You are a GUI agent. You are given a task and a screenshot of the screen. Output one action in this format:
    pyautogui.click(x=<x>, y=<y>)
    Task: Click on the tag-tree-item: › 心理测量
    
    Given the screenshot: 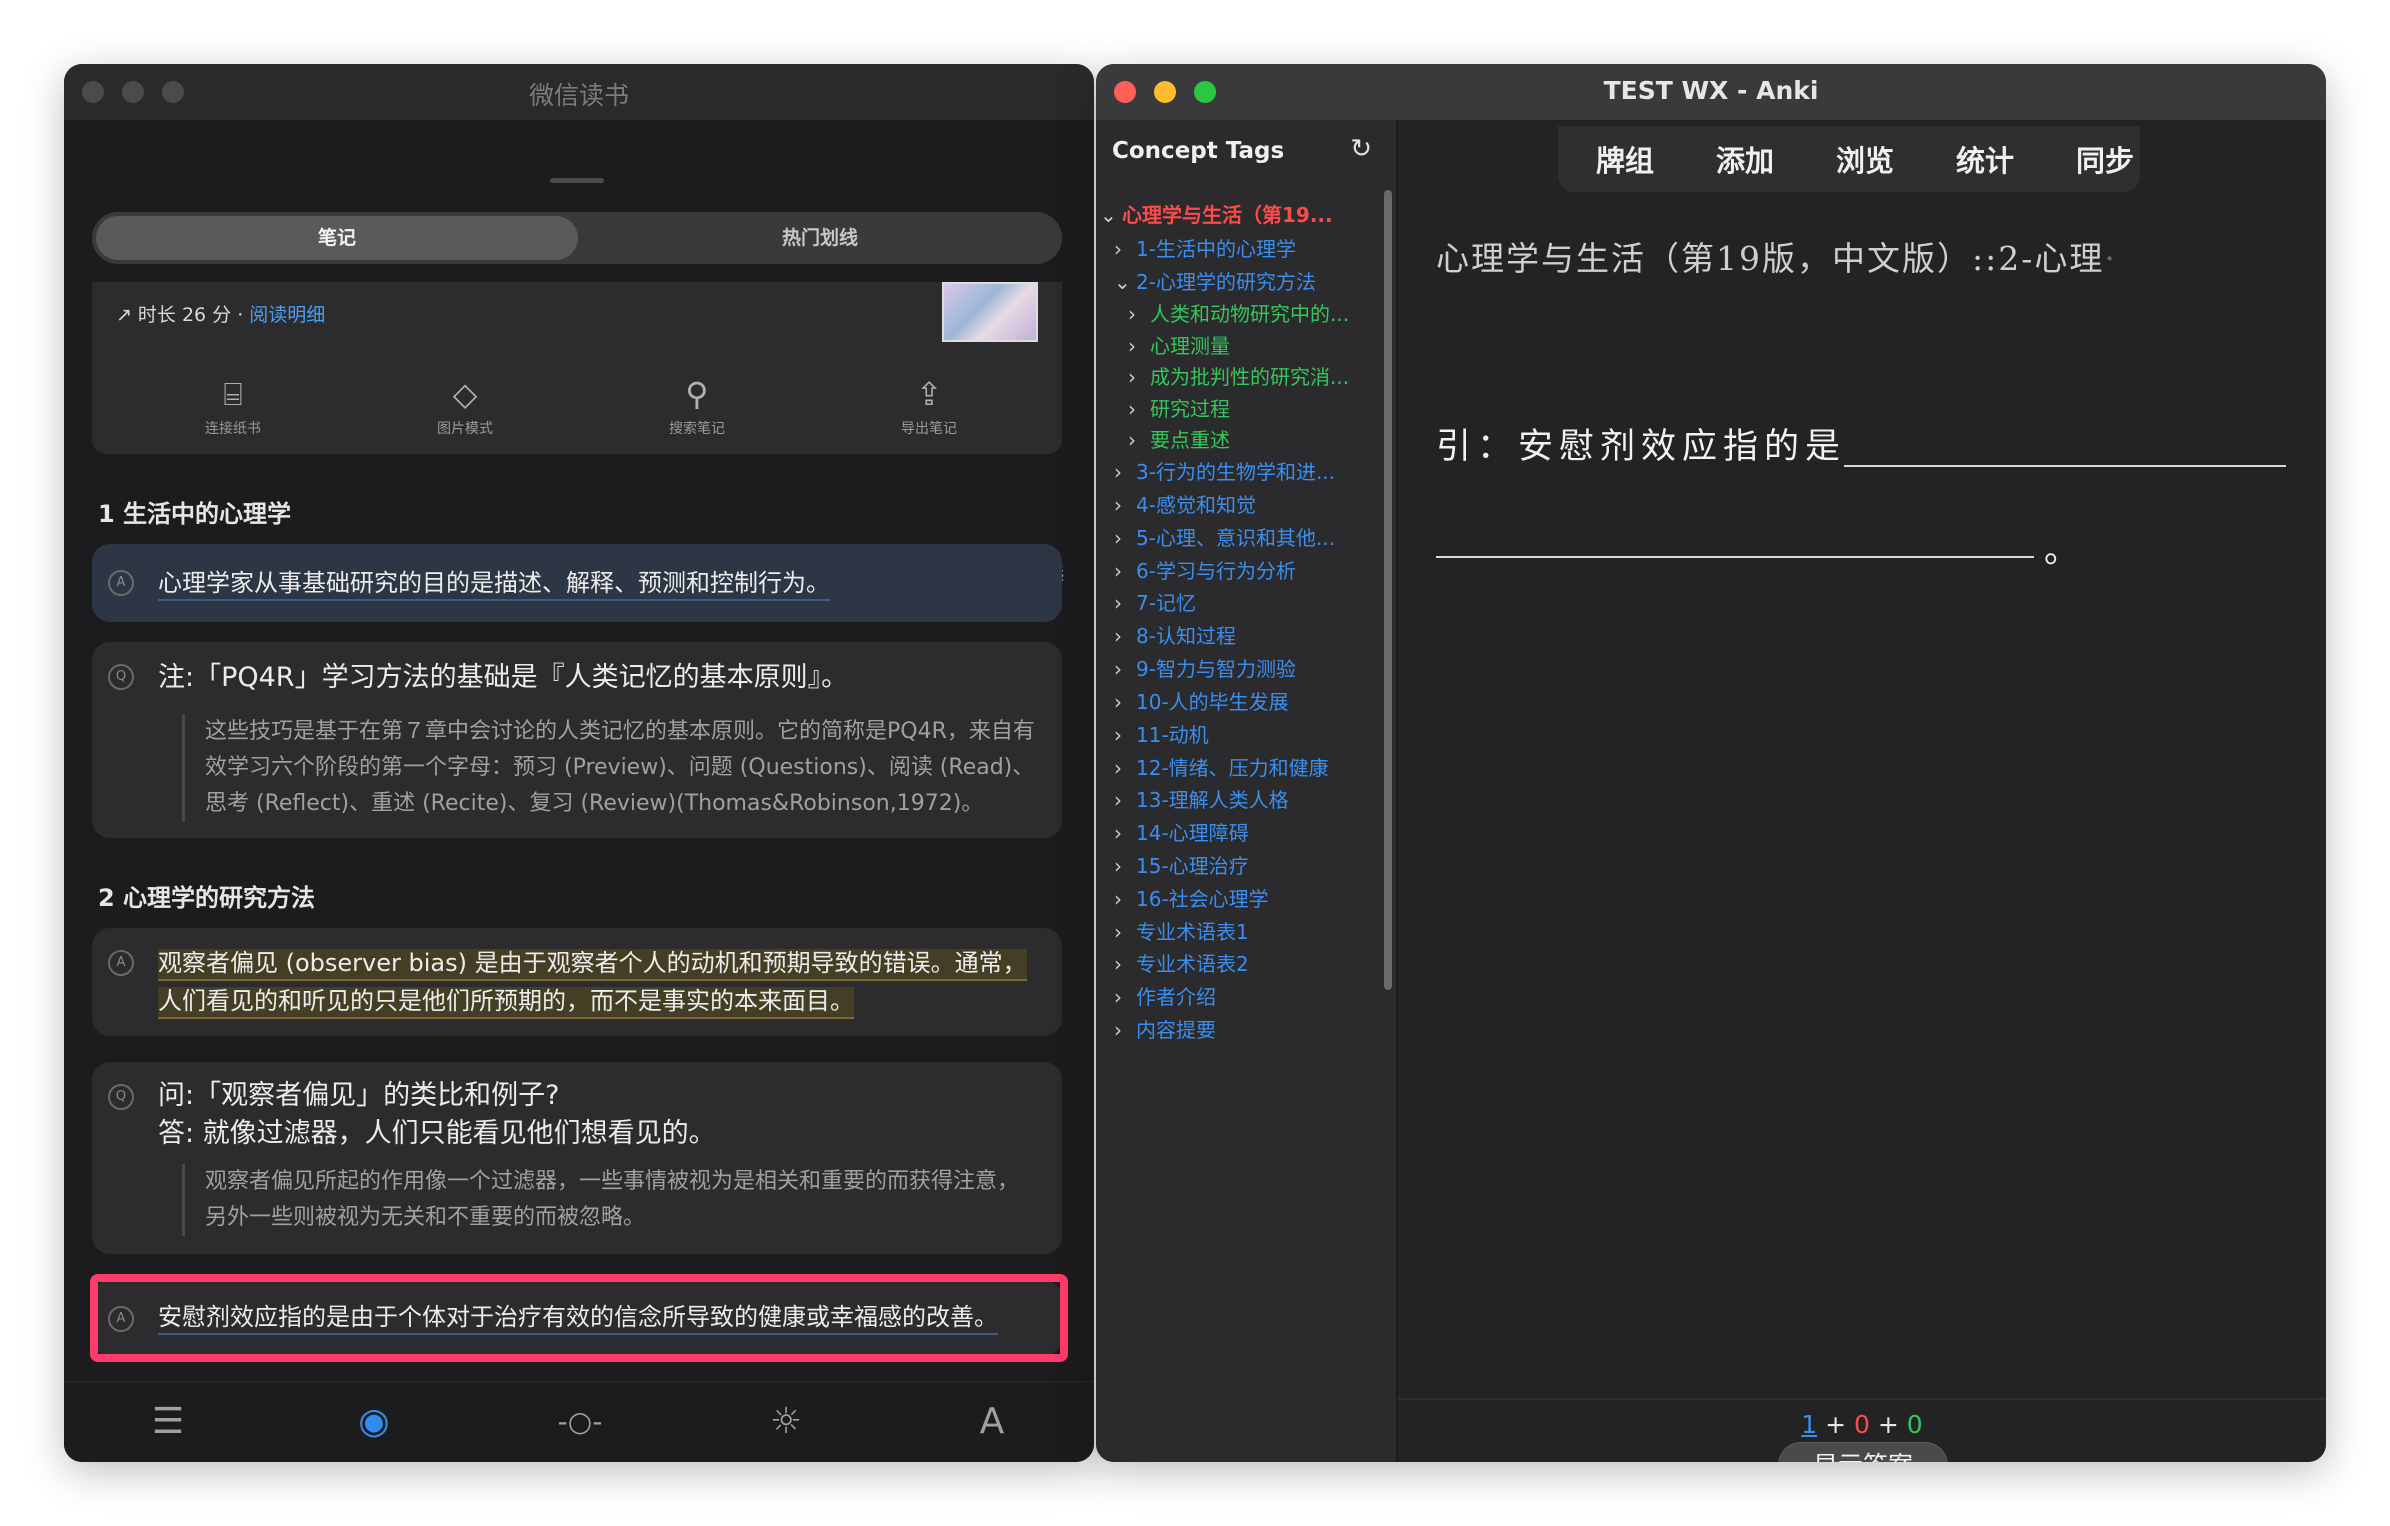 What is the action you would take?
    pyautogui.click(x=1179, y=346)
    